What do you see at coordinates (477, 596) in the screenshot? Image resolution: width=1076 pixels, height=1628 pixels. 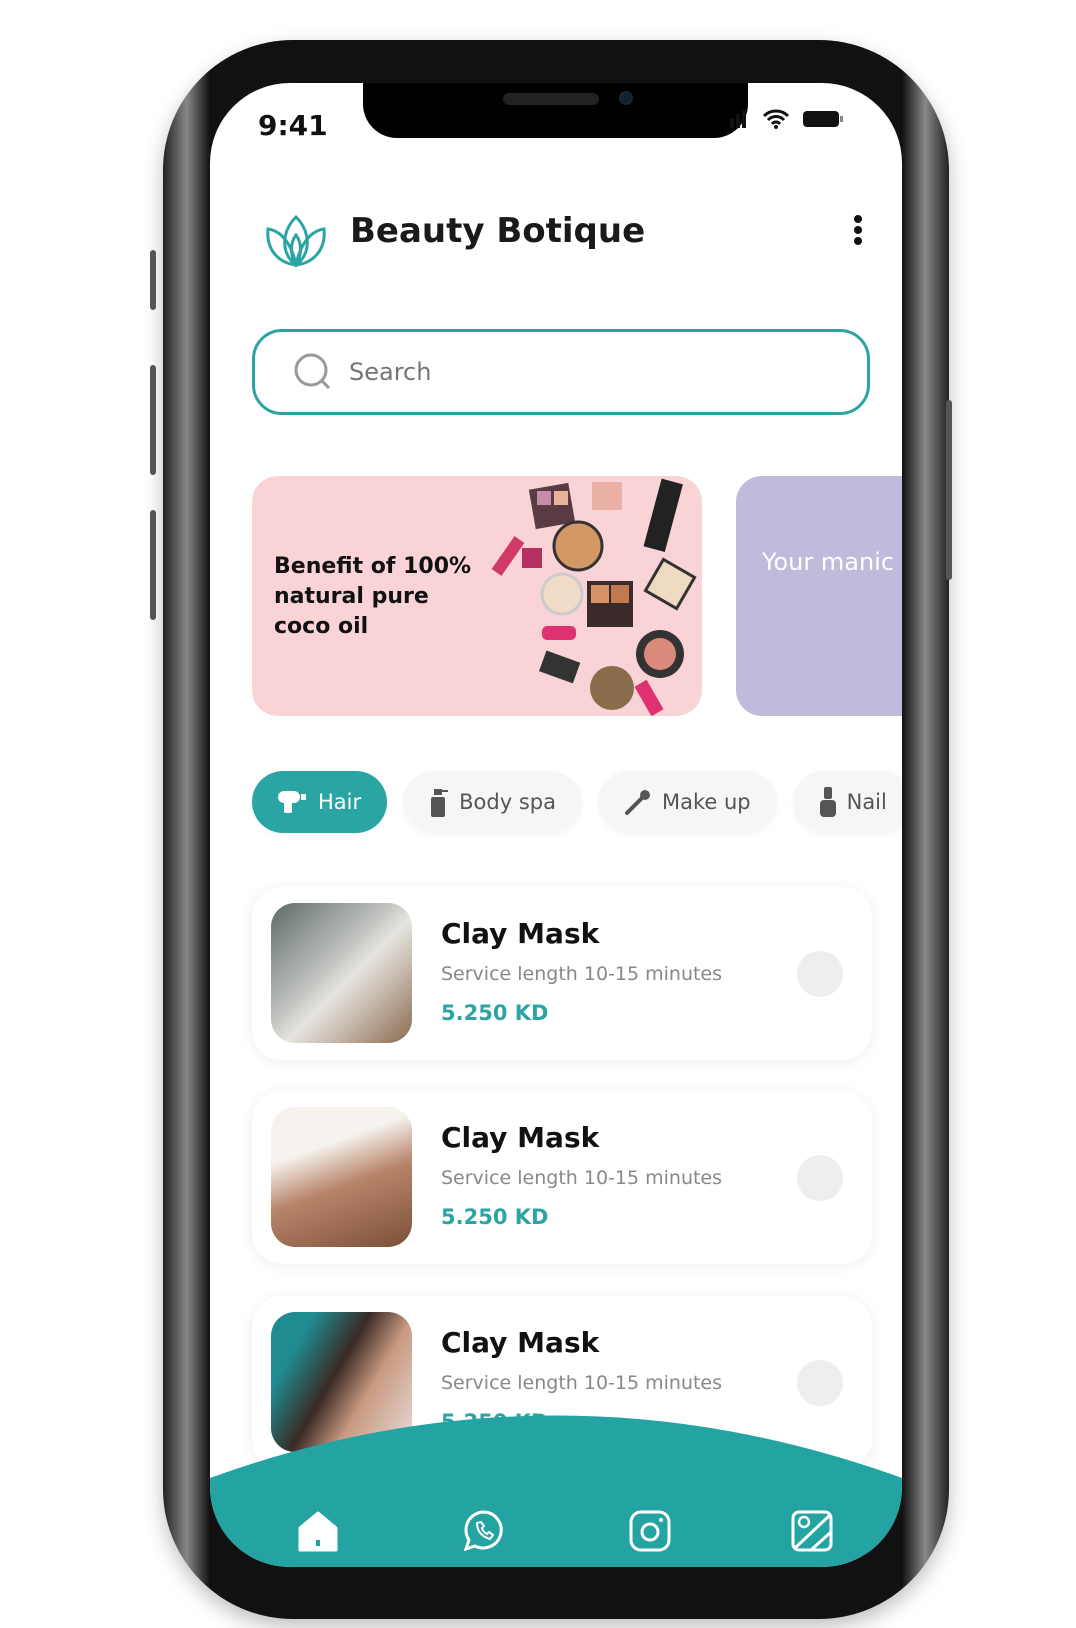 I see `promo-banner: Benefit of 100% natural pure coco oil` at bounding box center [477, 596].